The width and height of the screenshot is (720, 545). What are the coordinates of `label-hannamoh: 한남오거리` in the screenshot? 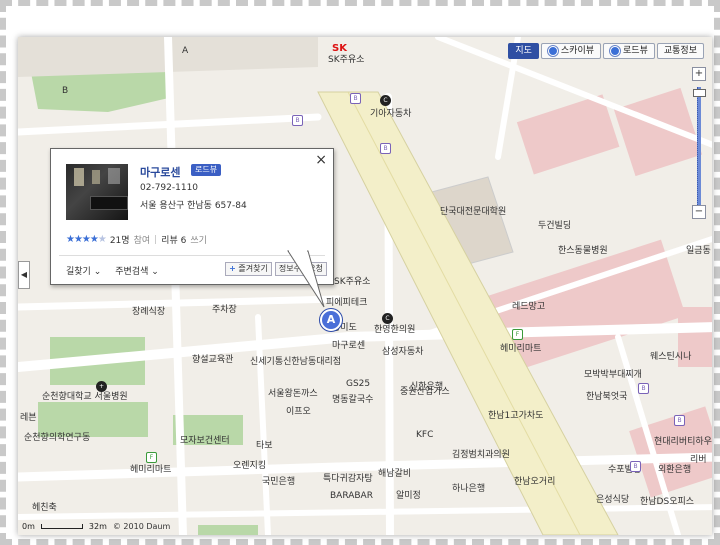 It's located at (535, 482).